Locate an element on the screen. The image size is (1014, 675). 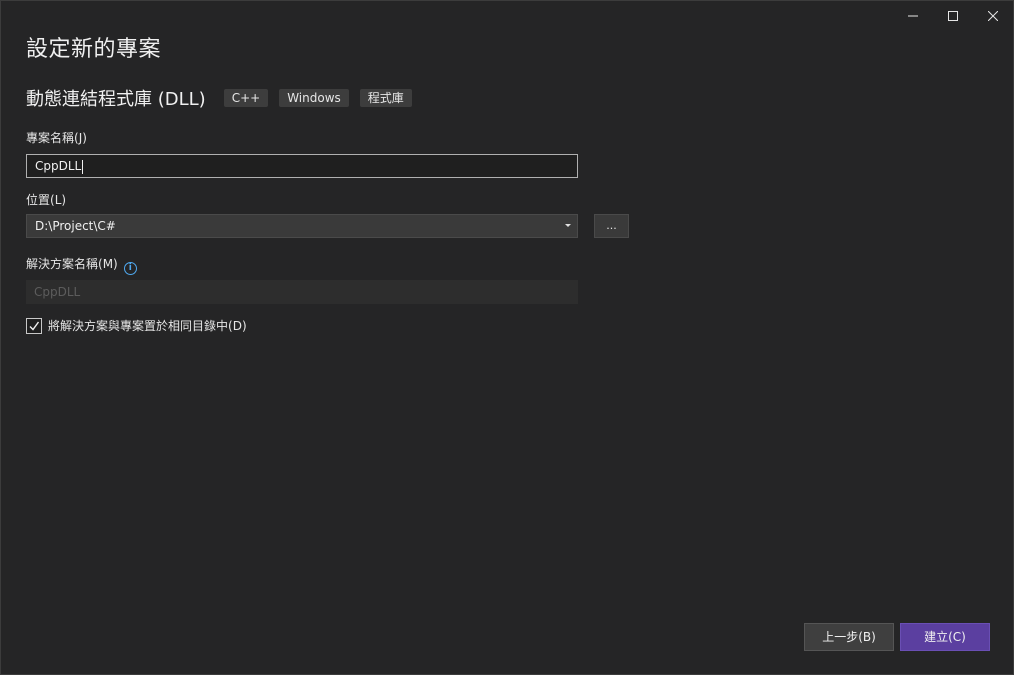
project-name-label: 專案名稱(J) is located at coordinates (56, 137).